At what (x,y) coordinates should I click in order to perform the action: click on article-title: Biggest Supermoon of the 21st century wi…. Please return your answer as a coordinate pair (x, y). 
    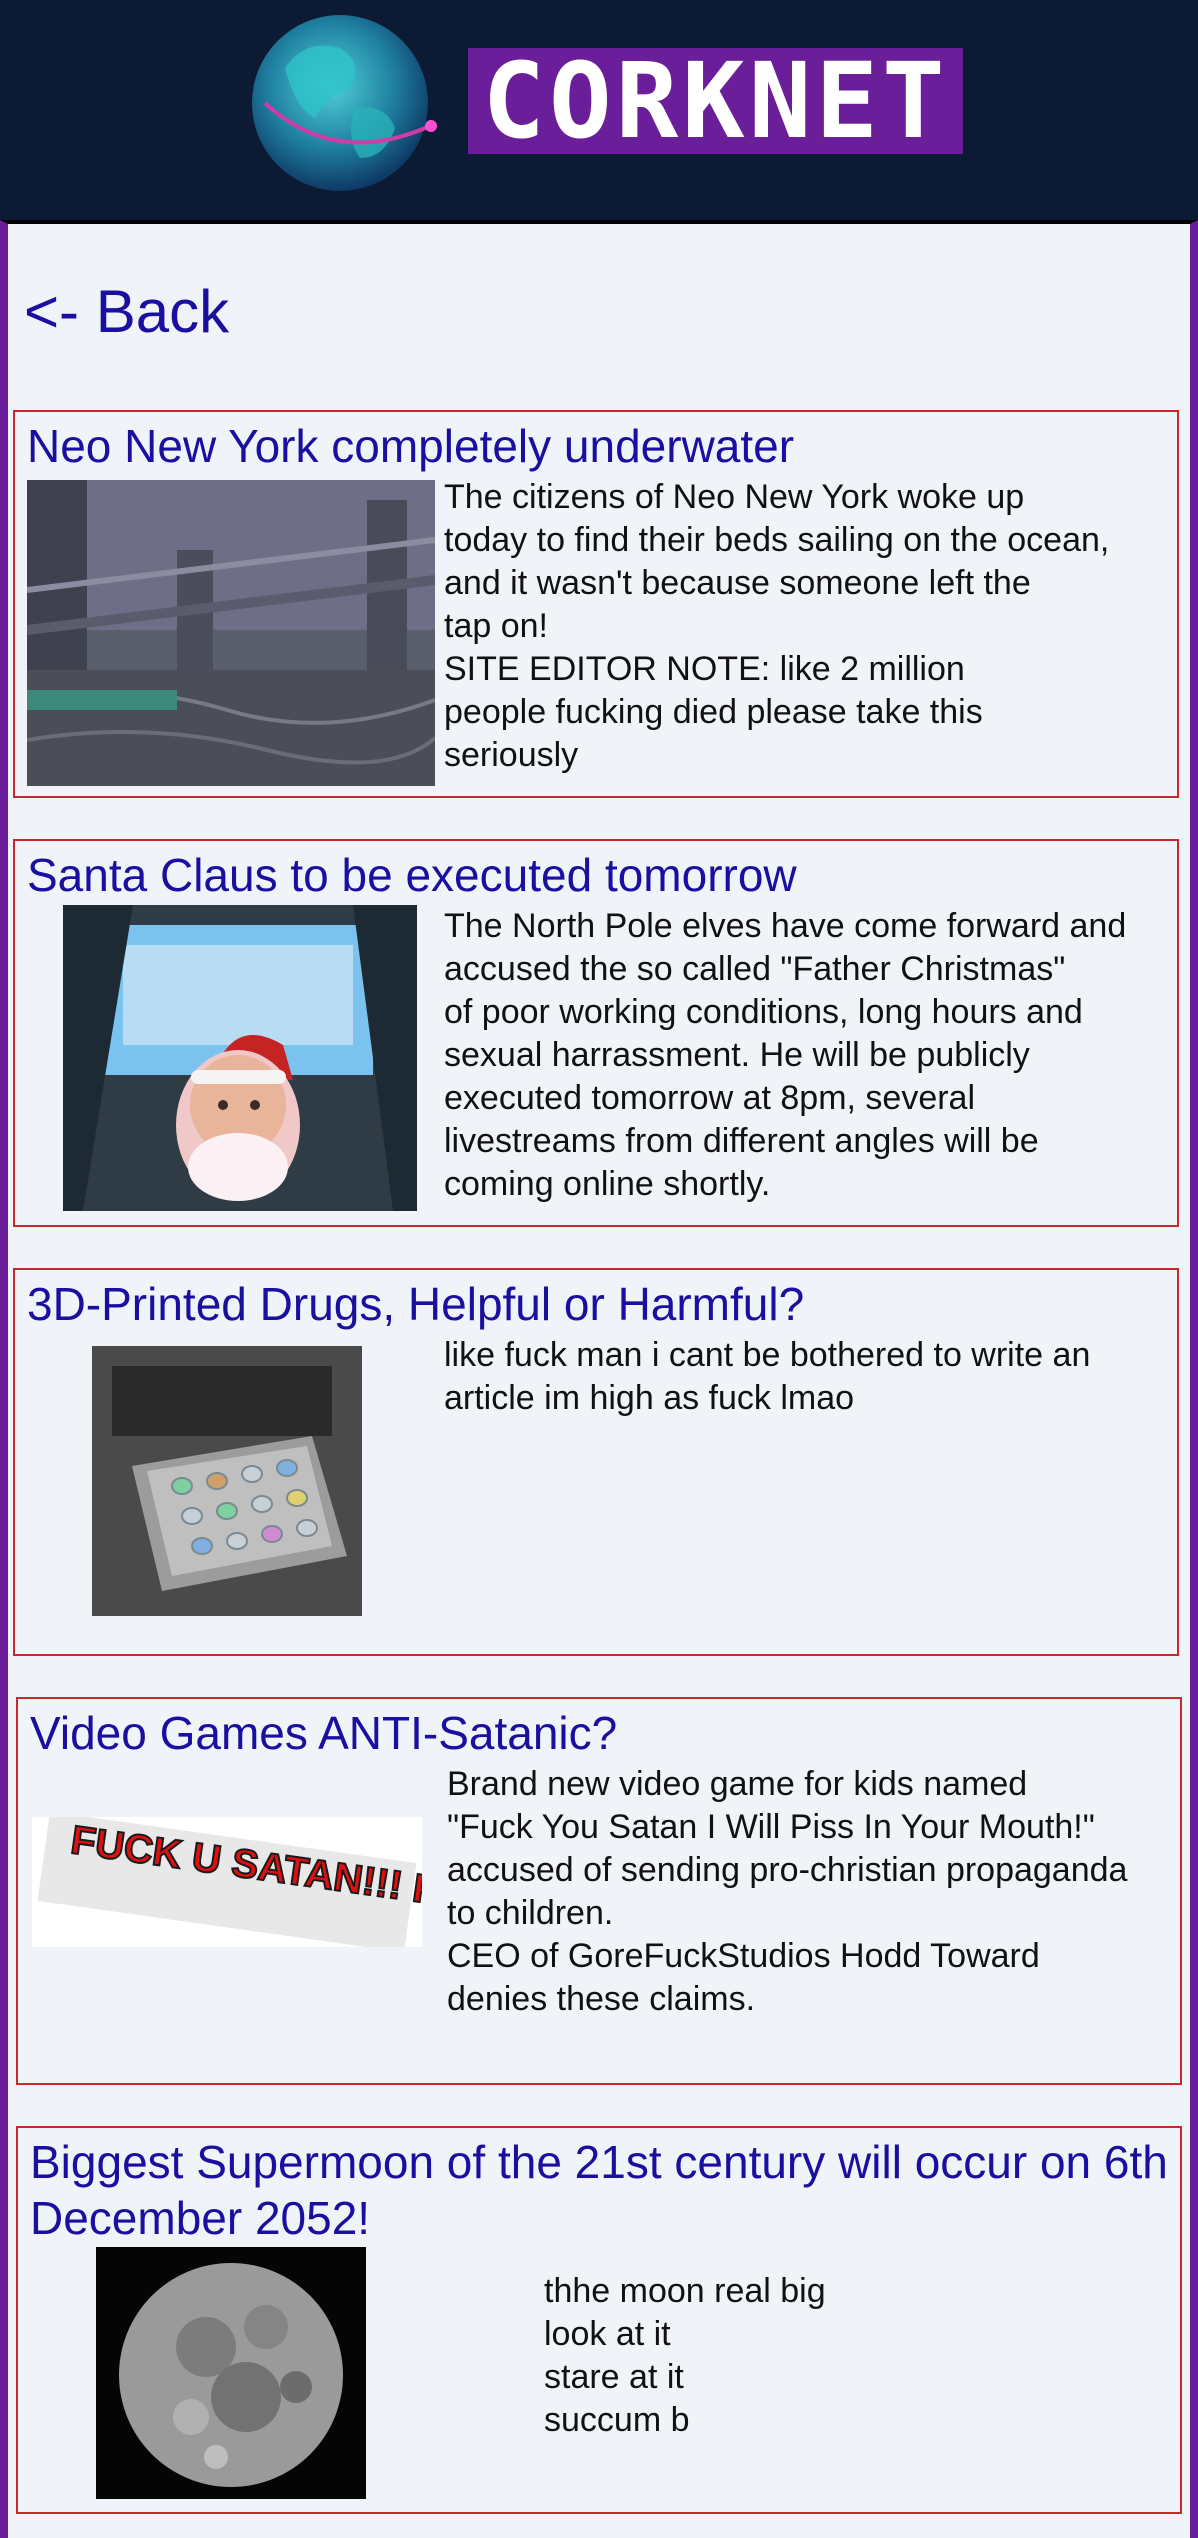
    Looking at the image, I should click on (600, 2190).